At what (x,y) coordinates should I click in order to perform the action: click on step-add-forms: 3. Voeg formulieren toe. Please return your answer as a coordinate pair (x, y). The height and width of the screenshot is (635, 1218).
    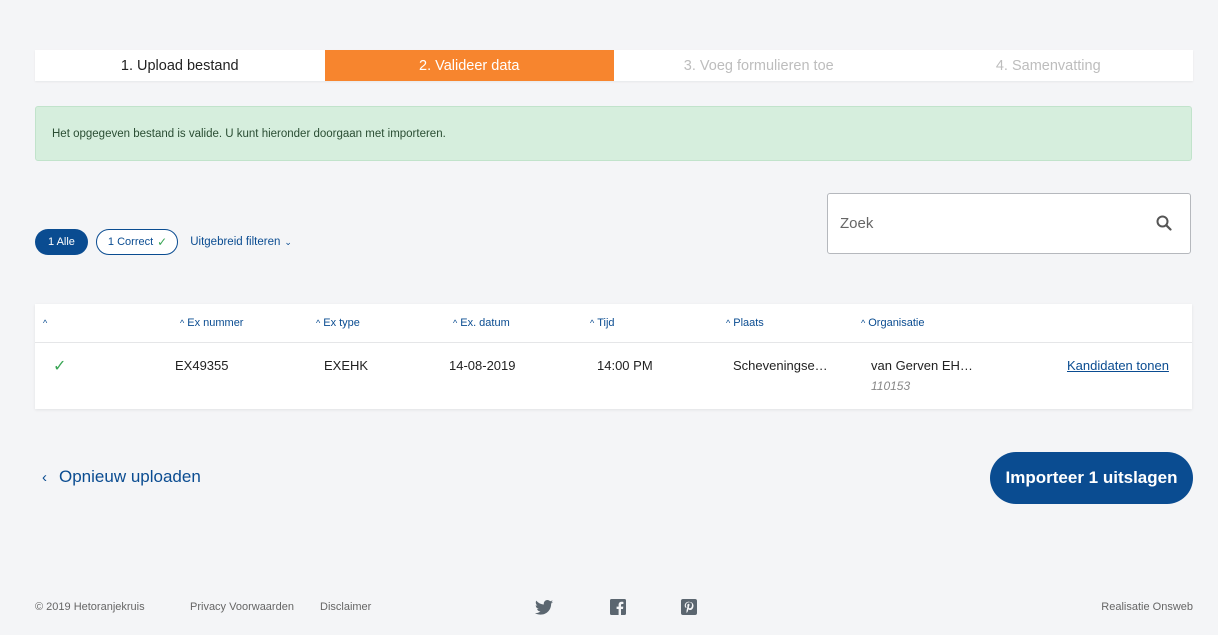
    Looking at the image, I should click on (759, 65).